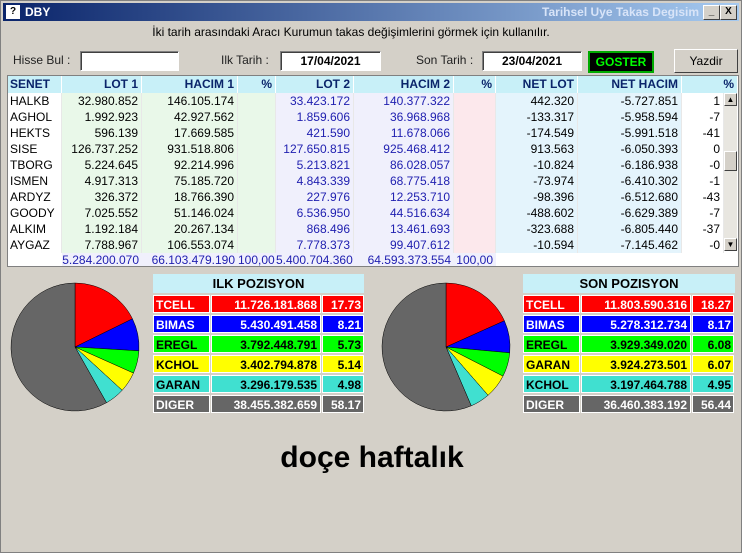  Describe the element at coordinates (636, 364) in the screenshot. I see `stock-value: 3.924.273.501` at that location.